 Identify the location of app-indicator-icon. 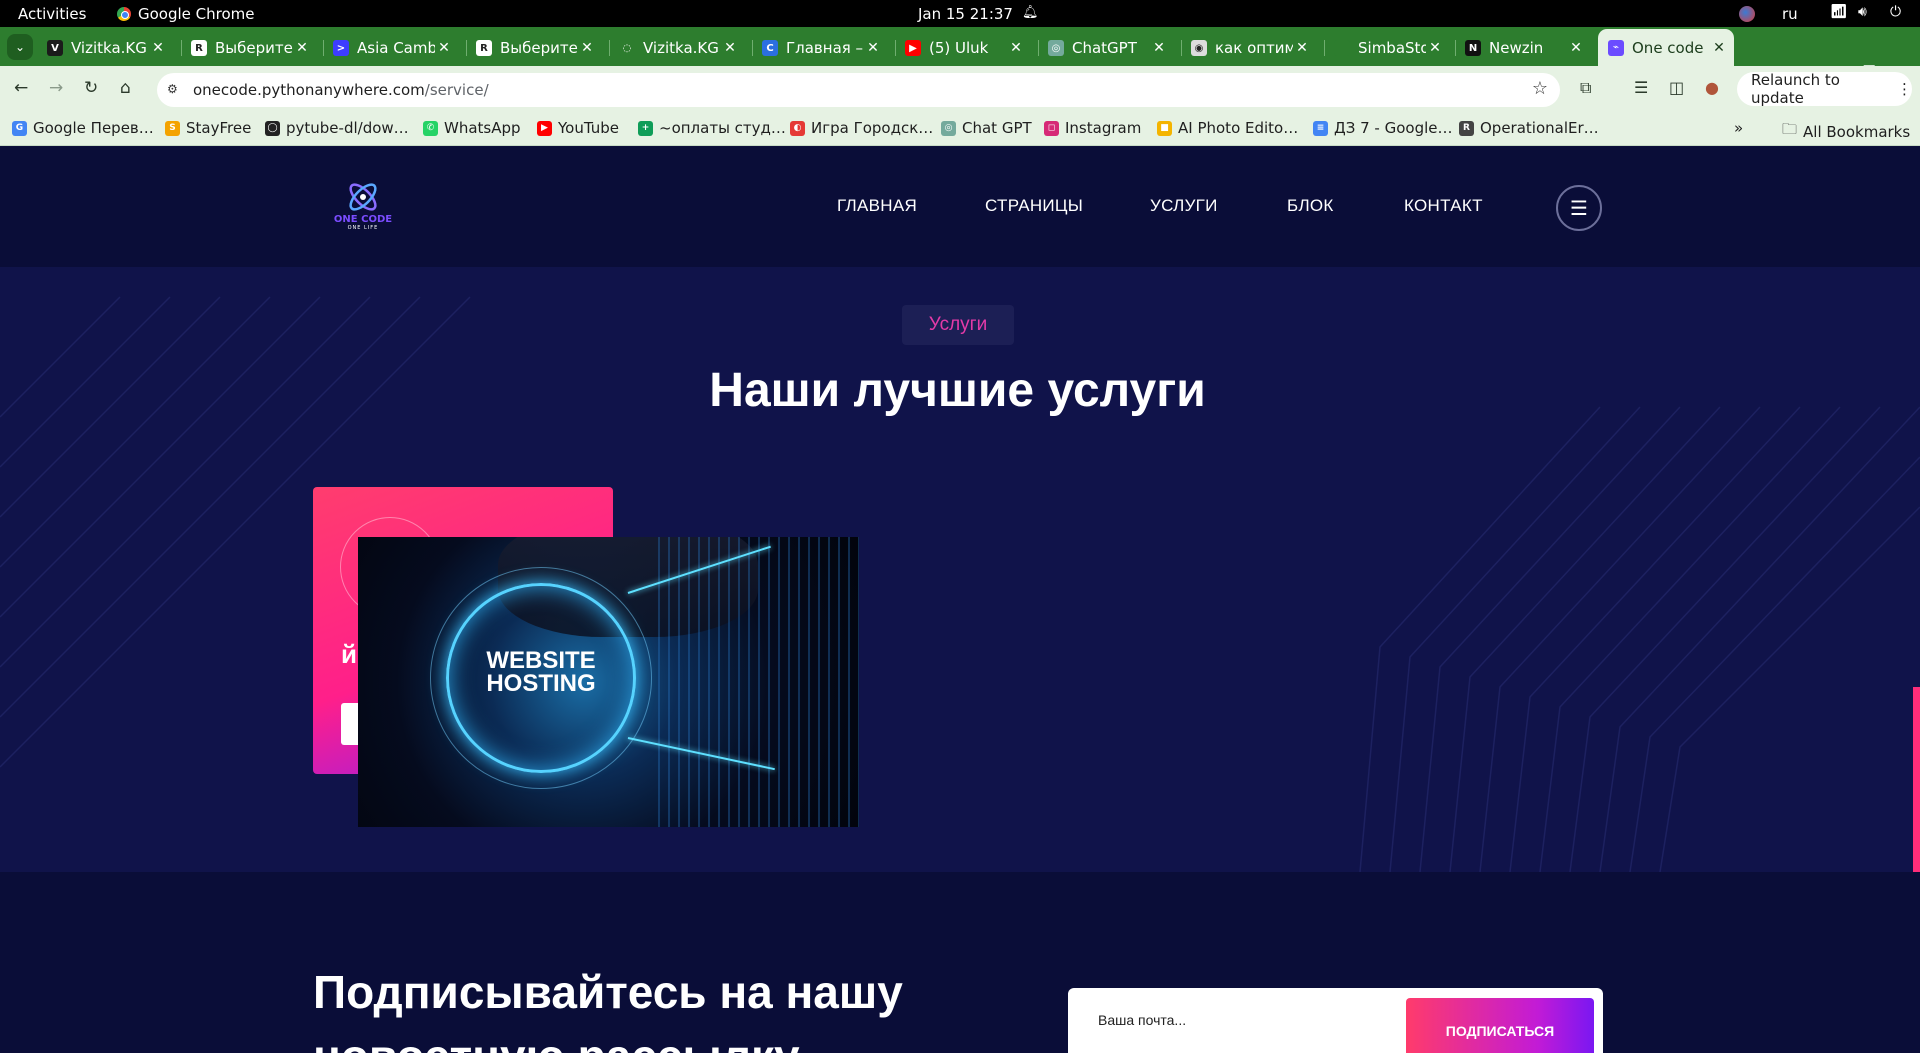
(1747, 14).